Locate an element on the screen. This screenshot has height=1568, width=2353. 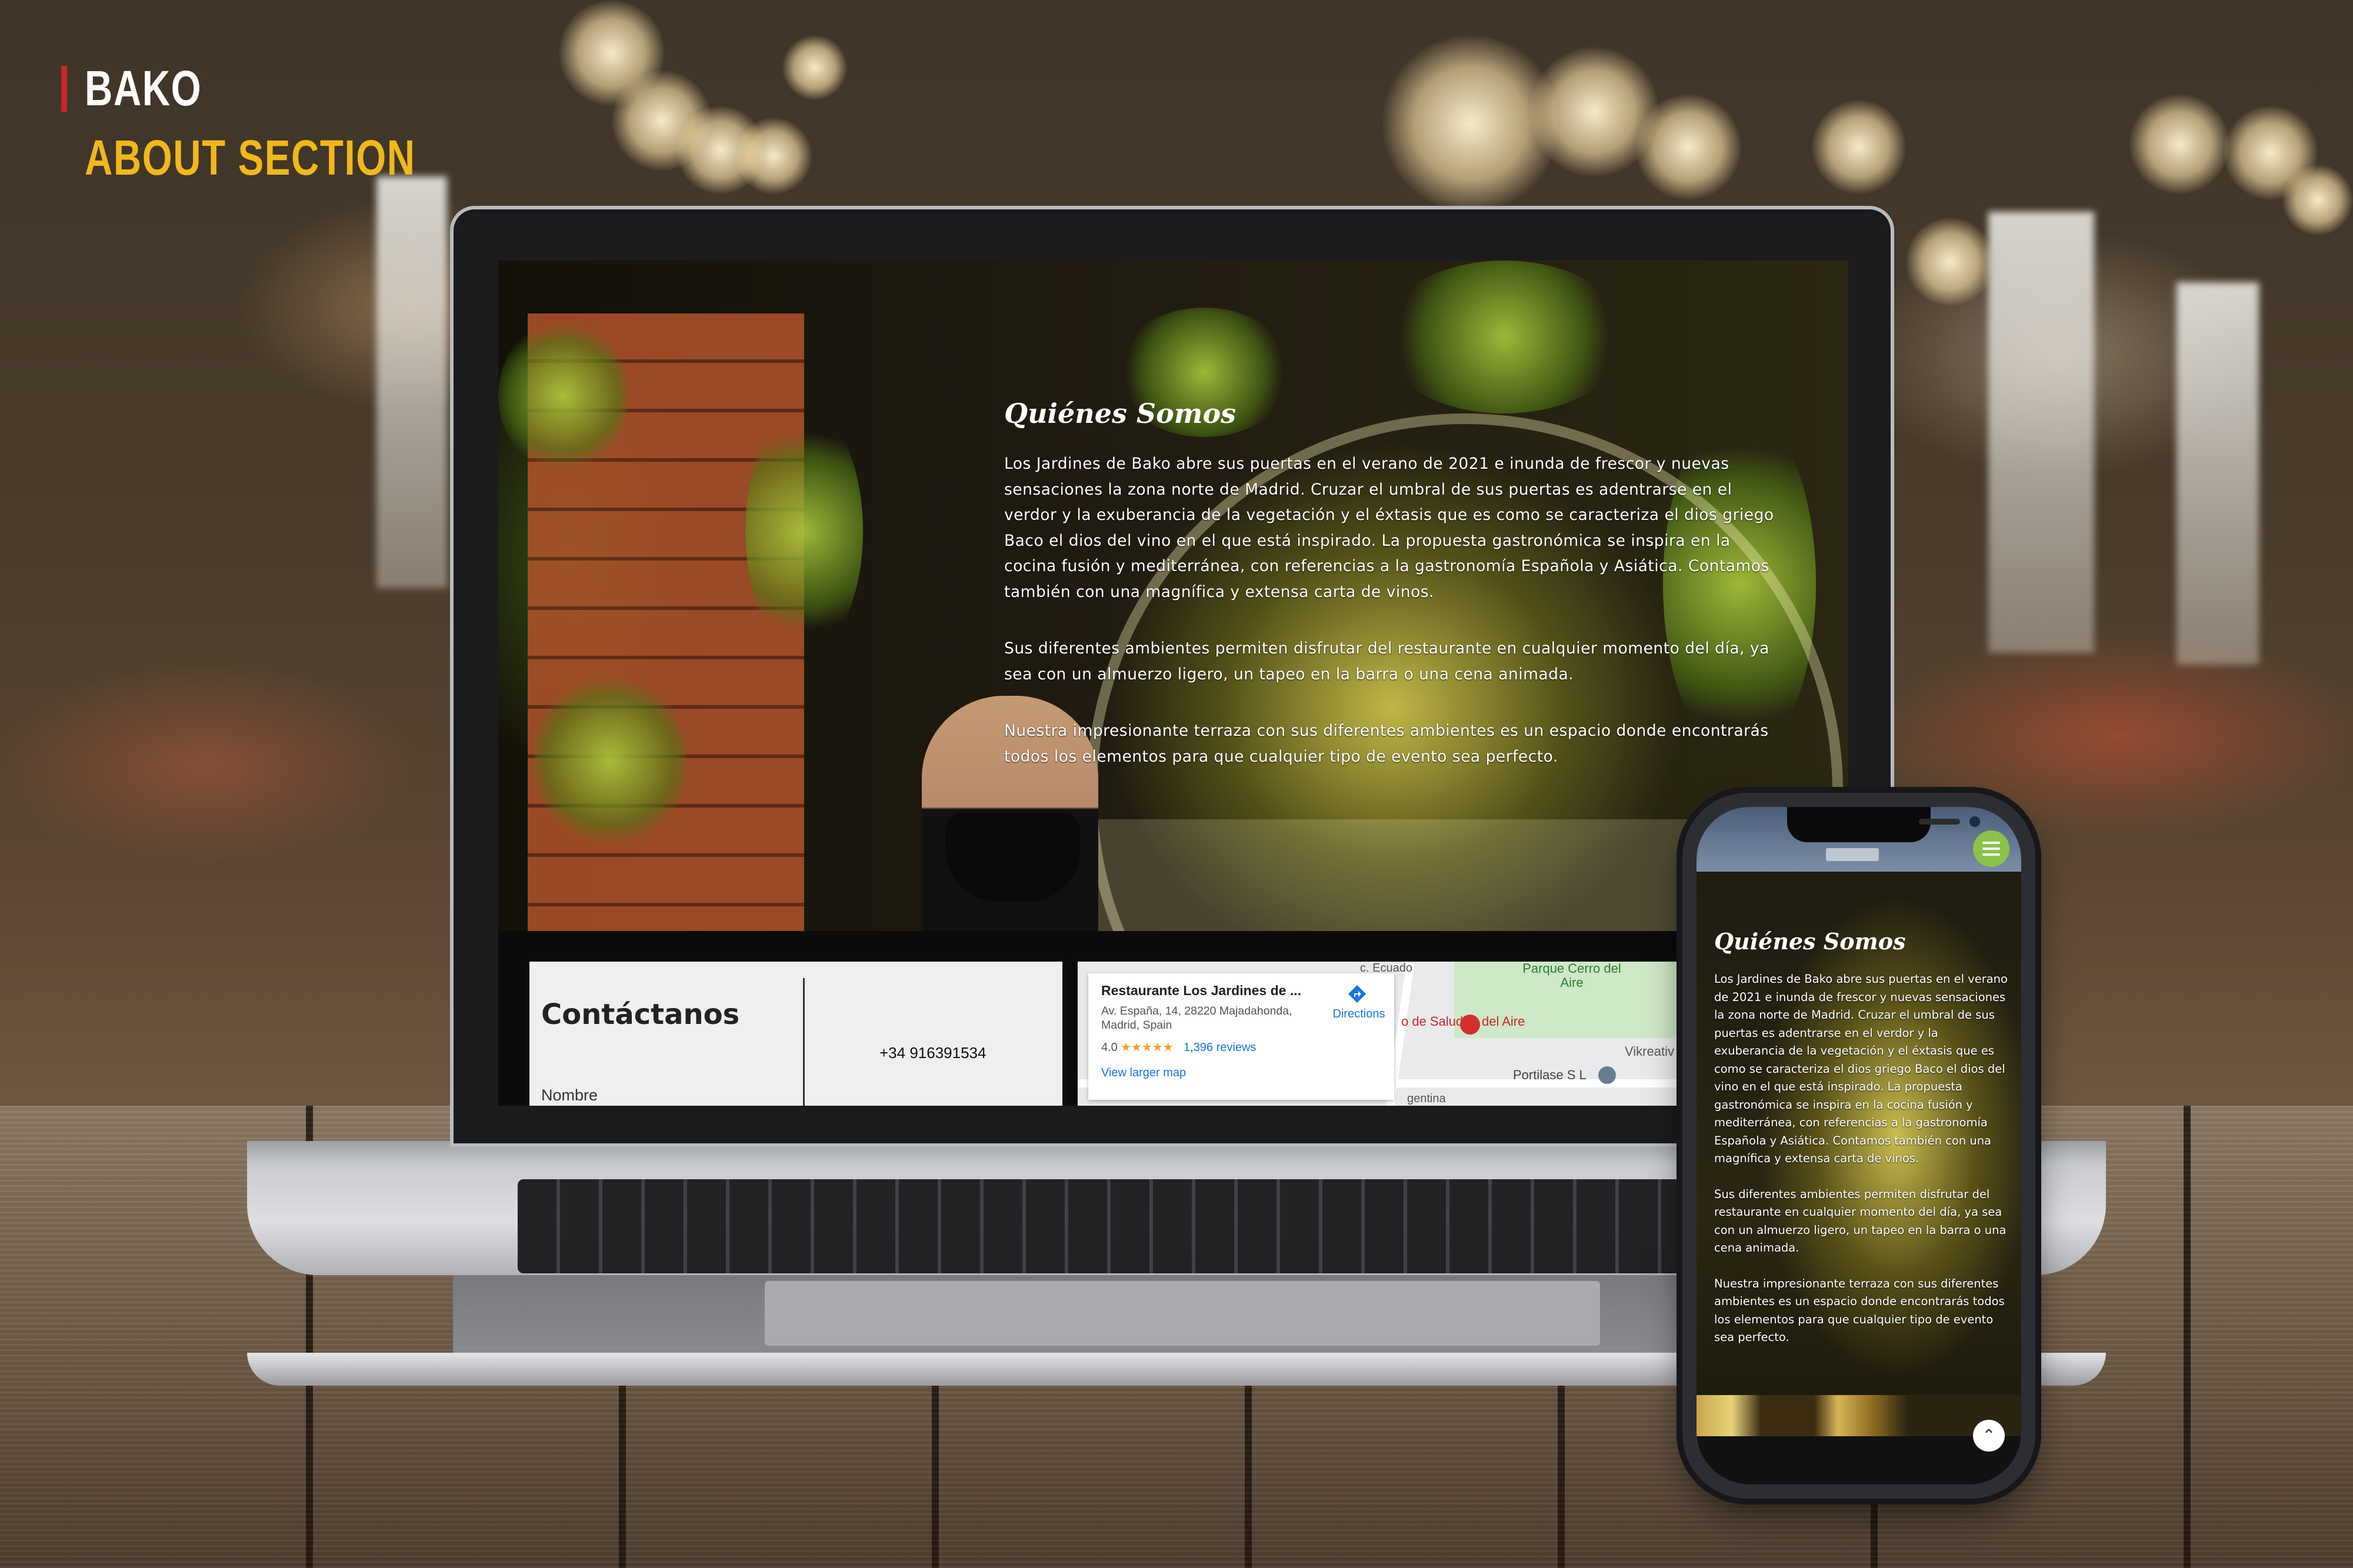
laptop-keyboard is located at coordinates (1173, 1226).